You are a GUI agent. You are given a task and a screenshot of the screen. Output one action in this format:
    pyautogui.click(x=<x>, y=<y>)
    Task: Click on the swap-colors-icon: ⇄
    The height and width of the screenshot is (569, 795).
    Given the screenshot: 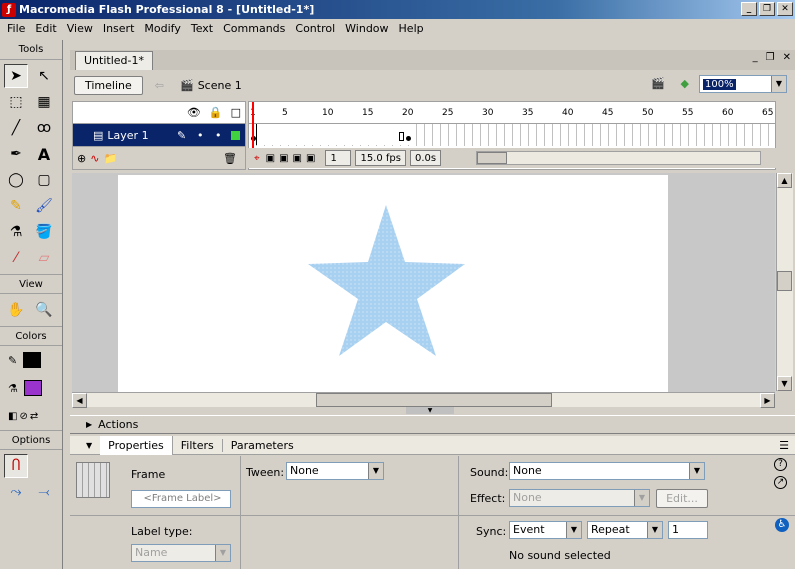 What is the action you would take?
    pyautogui.click(x=34, y=416)
    